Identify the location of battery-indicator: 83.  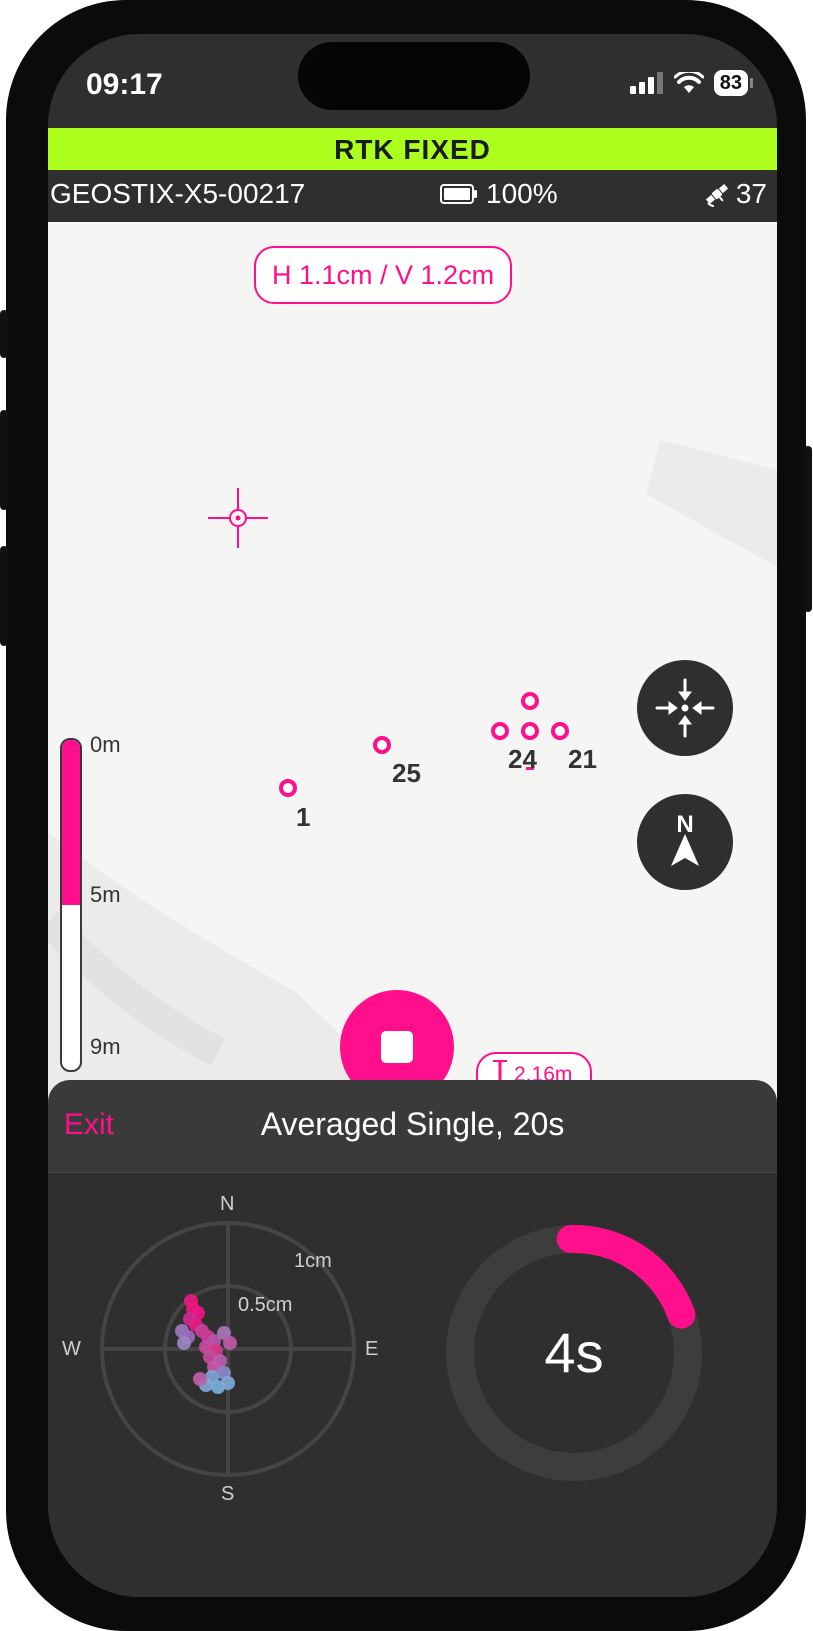
(733, 83).